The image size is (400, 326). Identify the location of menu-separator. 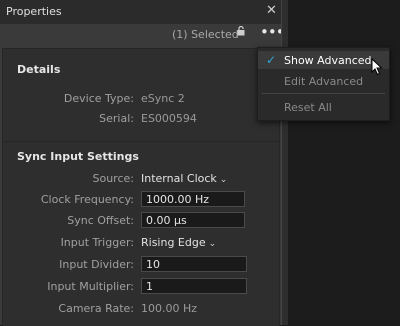
(323, 93).